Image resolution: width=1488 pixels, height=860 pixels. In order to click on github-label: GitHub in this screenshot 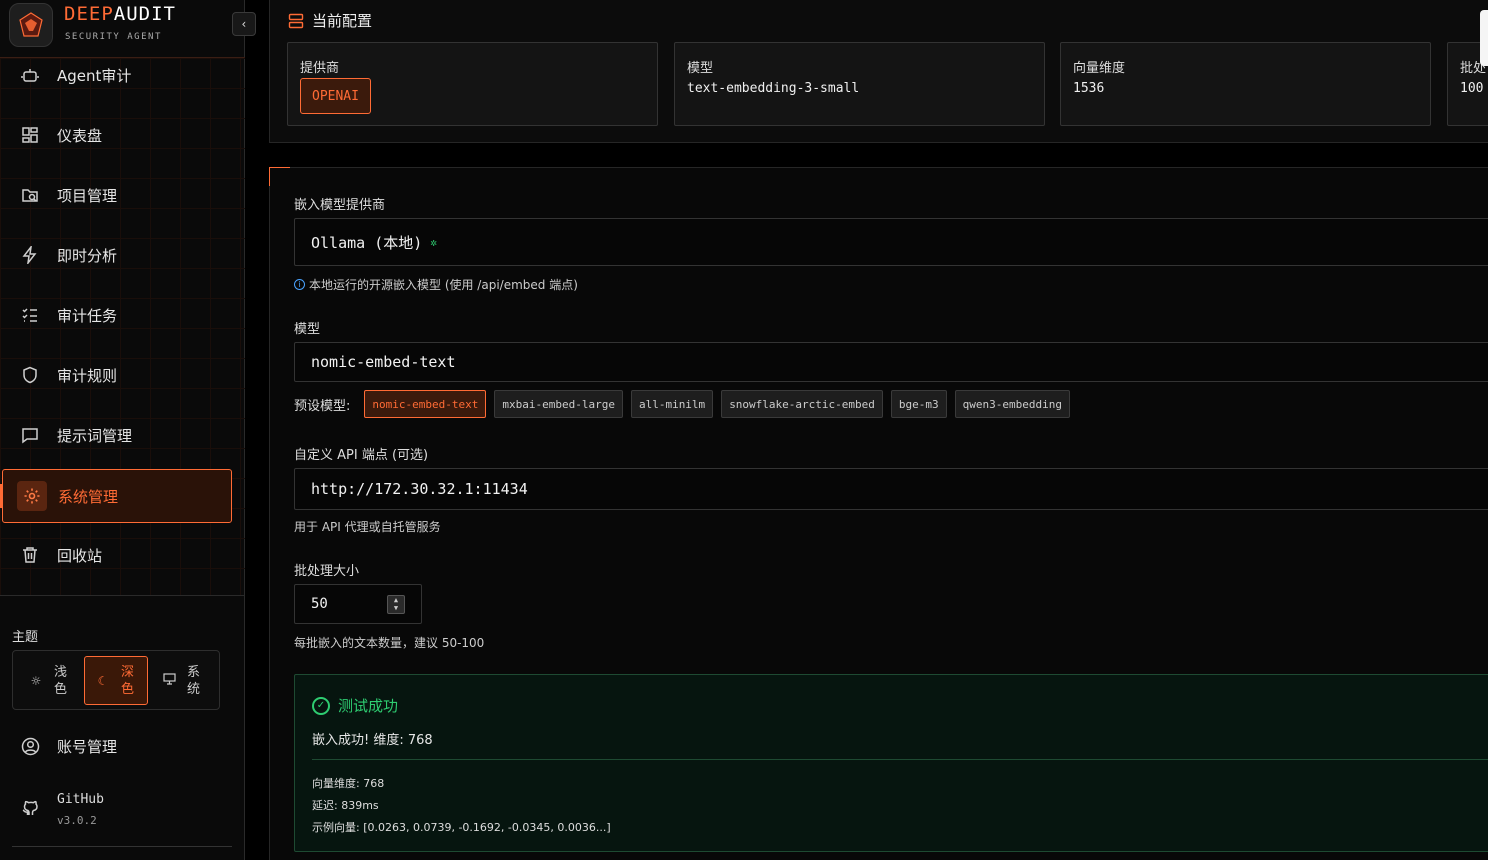, I will do `click(80, 799)`.